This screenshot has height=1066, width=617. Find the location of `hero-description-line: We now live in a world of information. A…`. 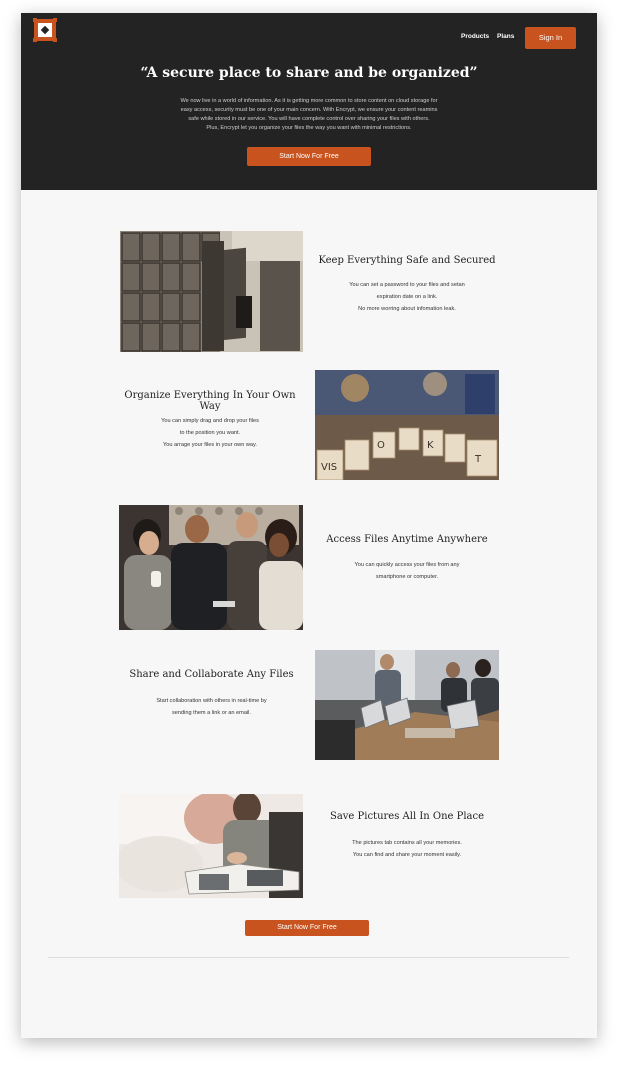

hero-description-line: We now live in a world of information. A… is located at coordinates (309, 101).